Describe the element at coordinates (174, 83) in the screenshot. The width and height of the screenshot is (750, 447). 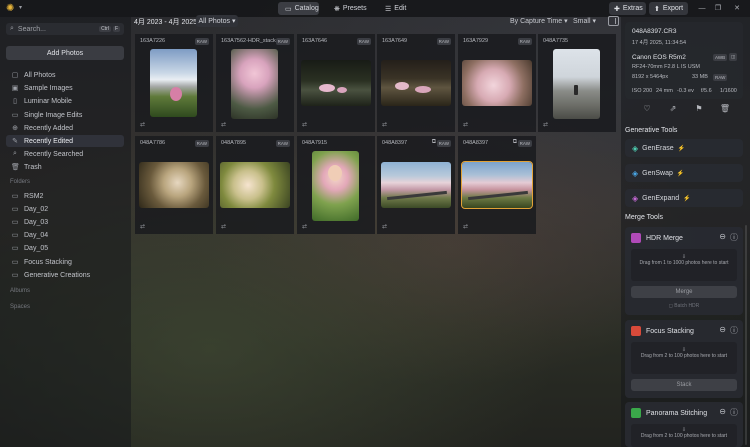
I see `photo-tile: 163A7226 RAW ⇄` at that location.